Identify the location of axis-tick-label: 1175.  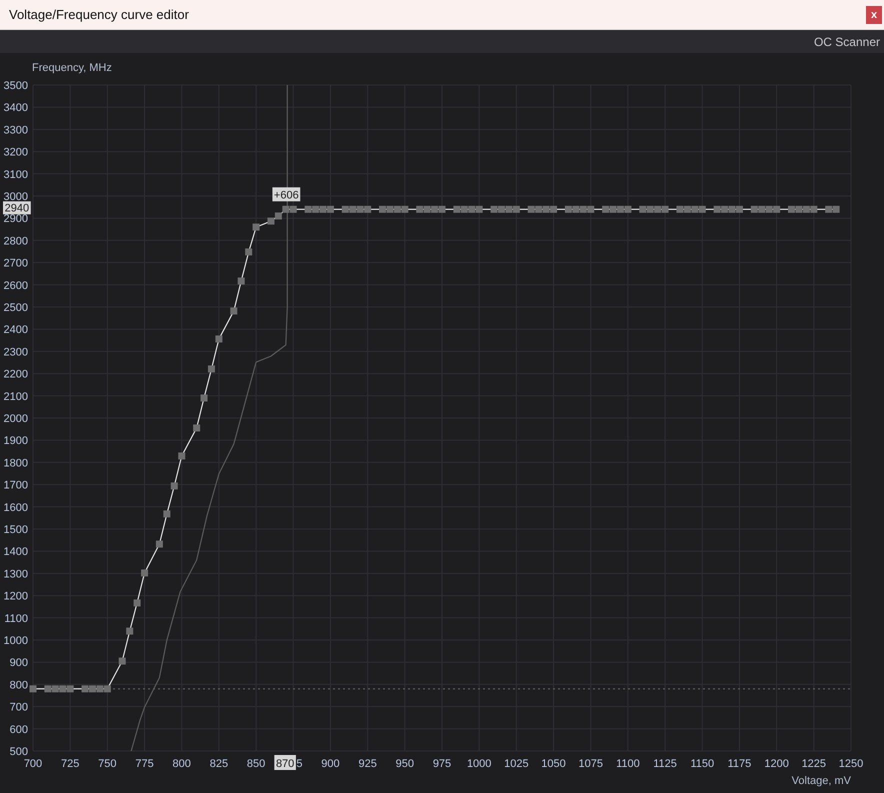
(740, 764).